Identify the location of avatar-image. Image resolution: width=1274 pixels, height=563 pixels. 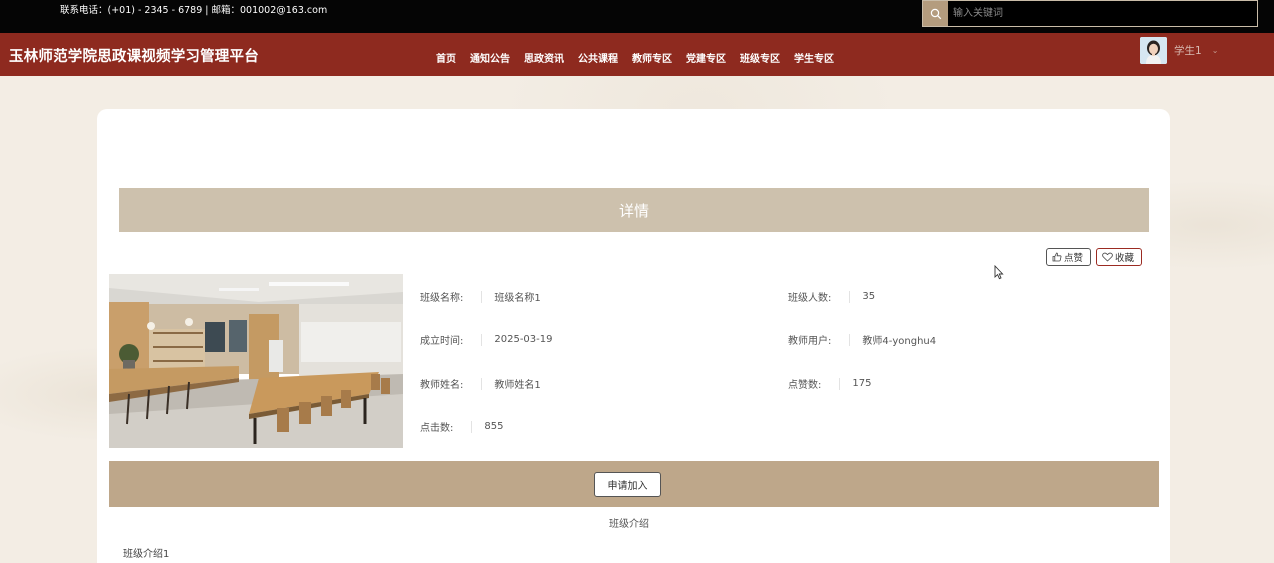
(1153, 50).